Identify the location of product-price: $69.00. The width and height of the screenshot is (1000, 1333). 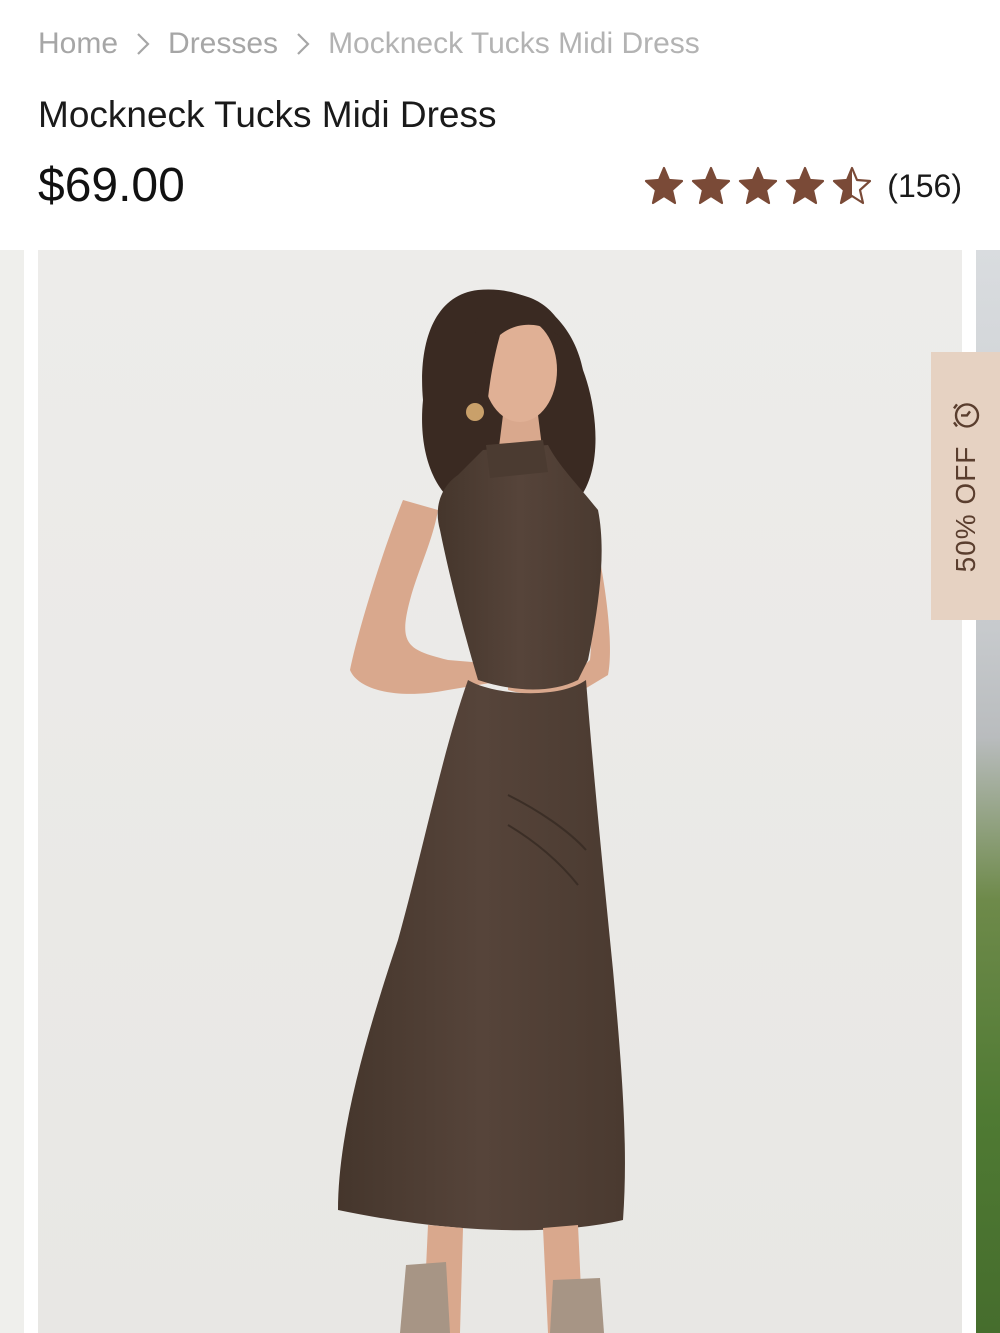
(111, 185).